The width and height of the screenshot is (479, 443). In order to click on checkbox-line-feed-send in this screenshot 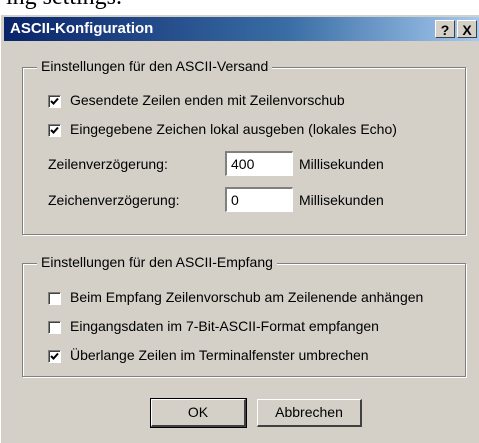, I will do `click(54, 101)`.